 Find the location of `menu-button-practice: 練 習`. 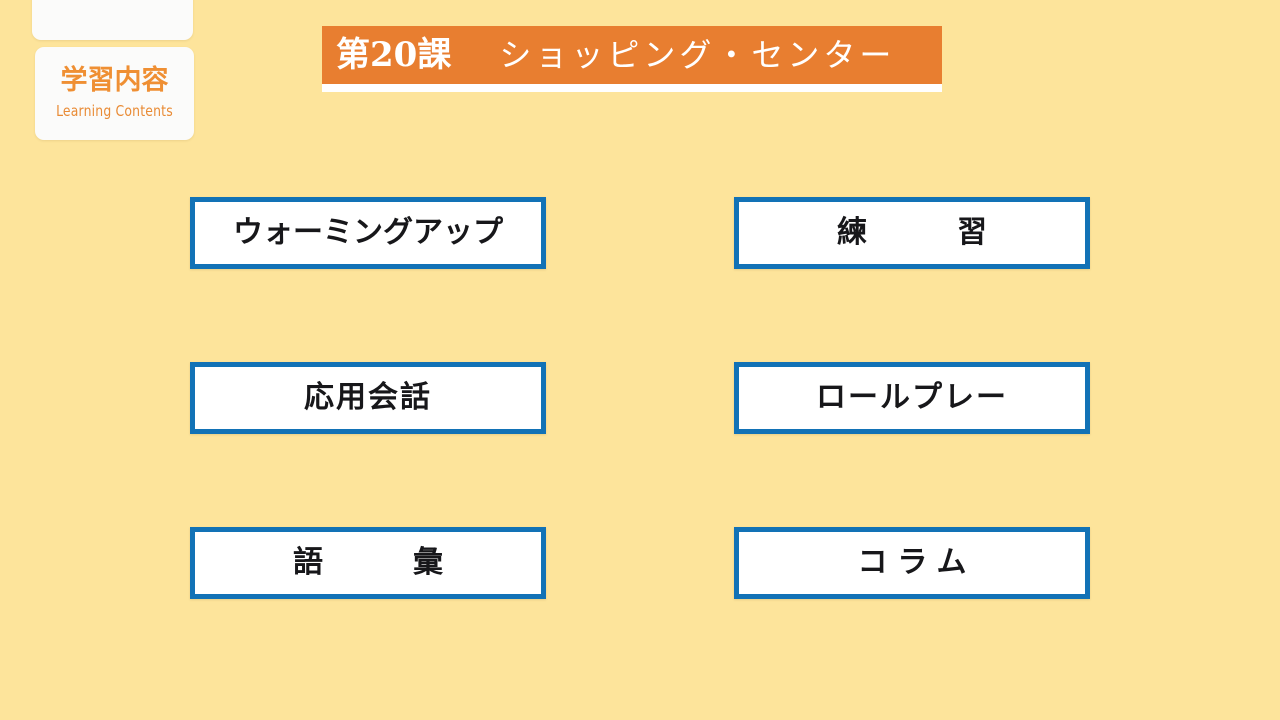

menu-button-practice: 練 習 is located at coordinates (912, 233).